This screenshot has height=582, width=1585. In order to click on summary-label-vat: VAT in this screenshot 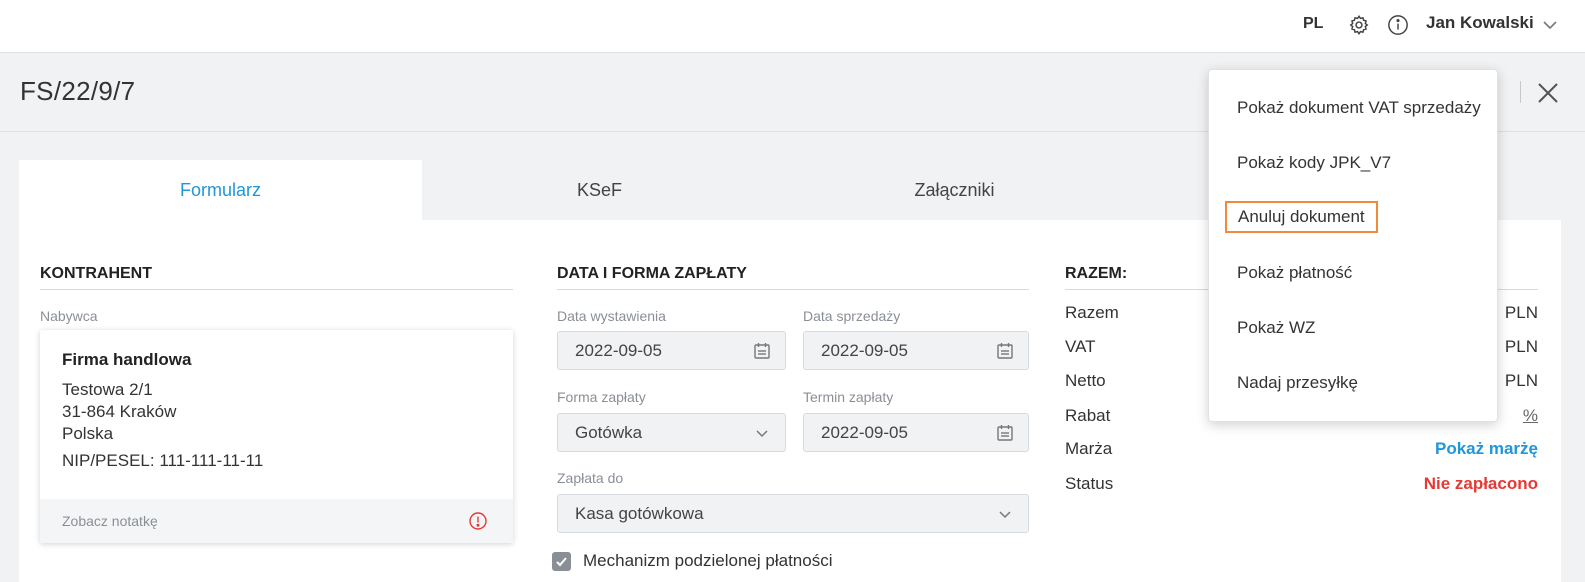, I will do `click(1080, 346)`.